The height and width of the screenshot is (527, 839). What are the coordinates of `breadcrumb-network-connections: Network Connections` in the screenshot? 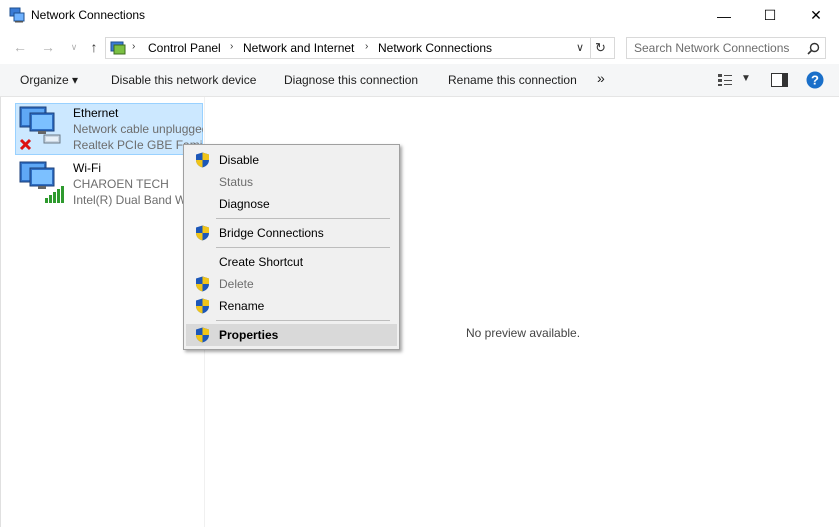 It's located at (435, 48).